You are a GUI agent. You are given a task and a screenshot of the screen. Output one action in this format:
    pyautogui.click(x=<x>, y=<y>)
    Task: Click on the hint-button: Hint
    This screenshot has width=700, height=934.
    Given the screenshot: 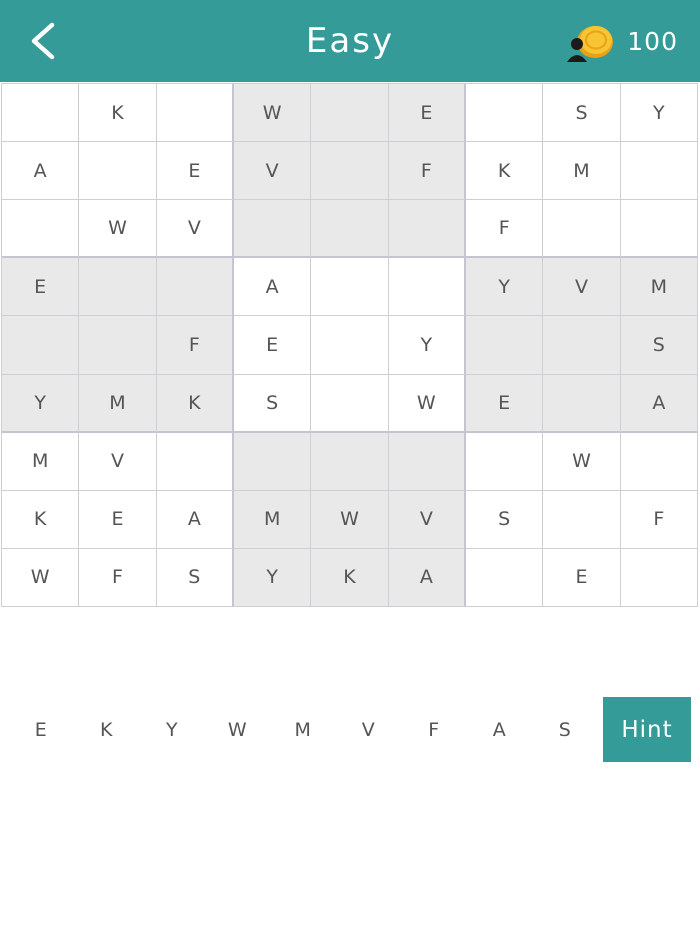 What is the action you would take?
    pyautogui.click(x=647, y=729)
    